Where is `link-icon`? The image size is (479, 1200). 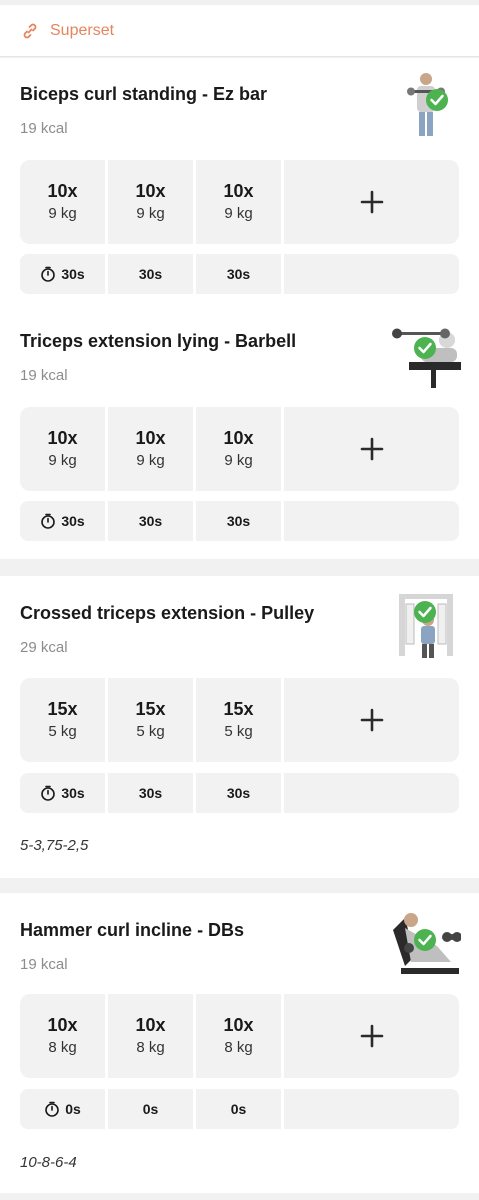 link-icon is located at coordinates (30, 30).